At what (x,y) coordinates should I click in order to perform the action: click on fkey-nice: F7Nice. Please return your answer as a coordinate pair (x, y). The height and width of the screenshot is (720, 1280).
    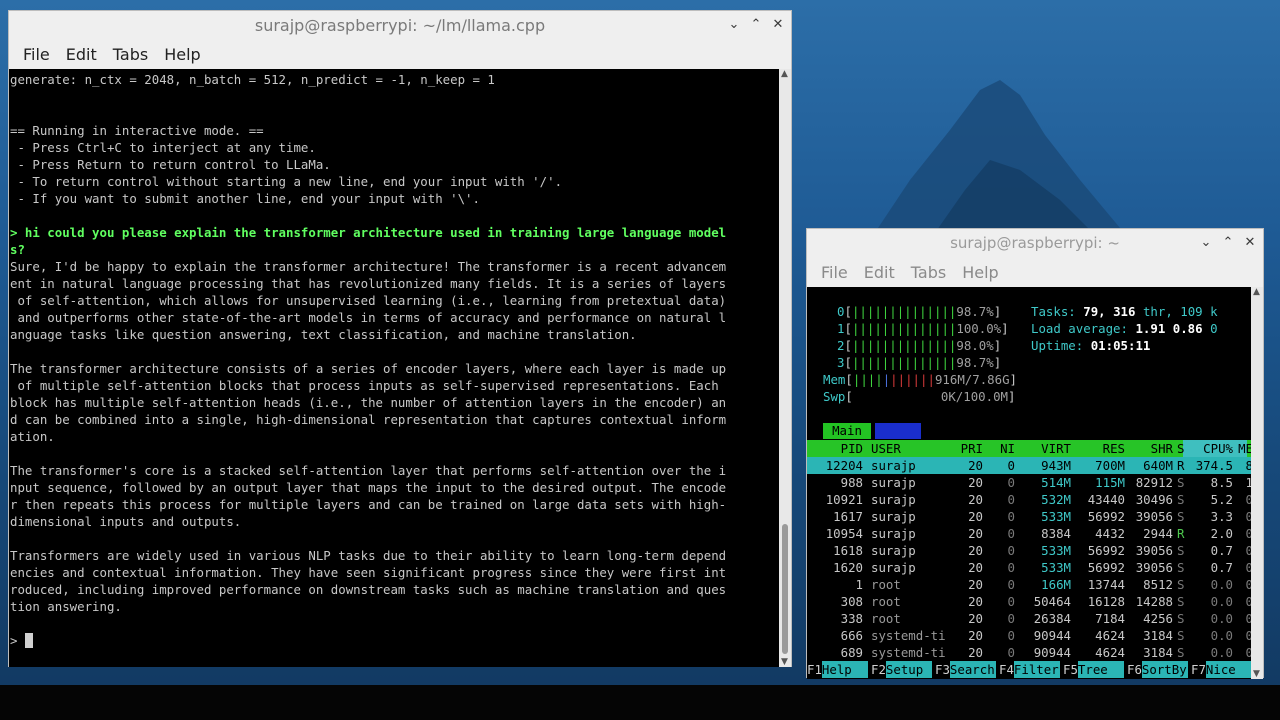
    Looking at the image, I should click on (1221, 669).